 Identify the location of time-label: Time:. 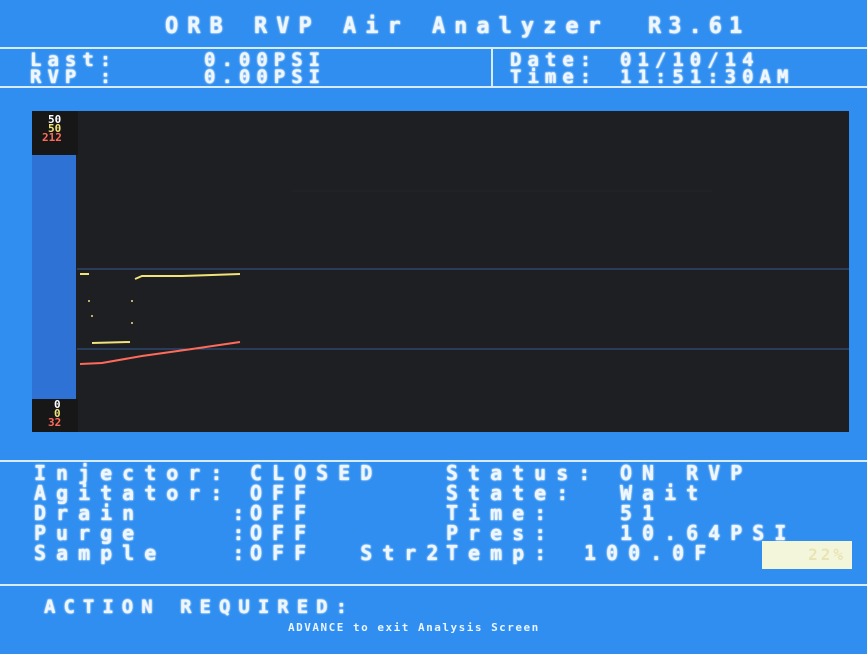
(554, 77).